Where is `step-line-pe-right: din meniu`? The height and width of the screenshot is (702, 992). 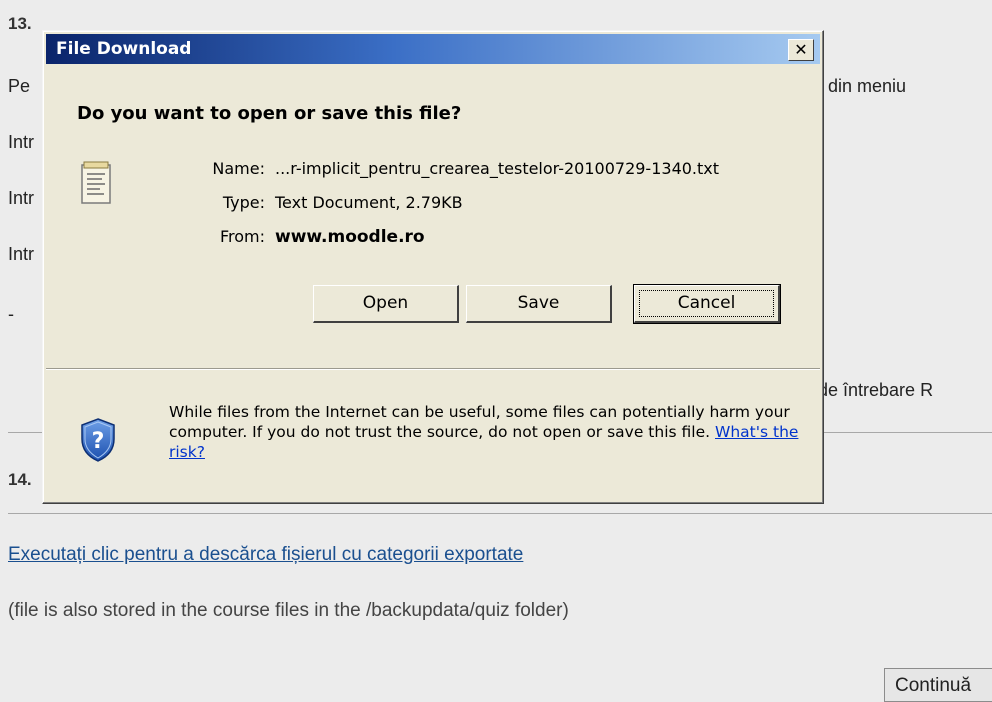
step-line-pe-right: din meniu is located at coordinates (867, 86).